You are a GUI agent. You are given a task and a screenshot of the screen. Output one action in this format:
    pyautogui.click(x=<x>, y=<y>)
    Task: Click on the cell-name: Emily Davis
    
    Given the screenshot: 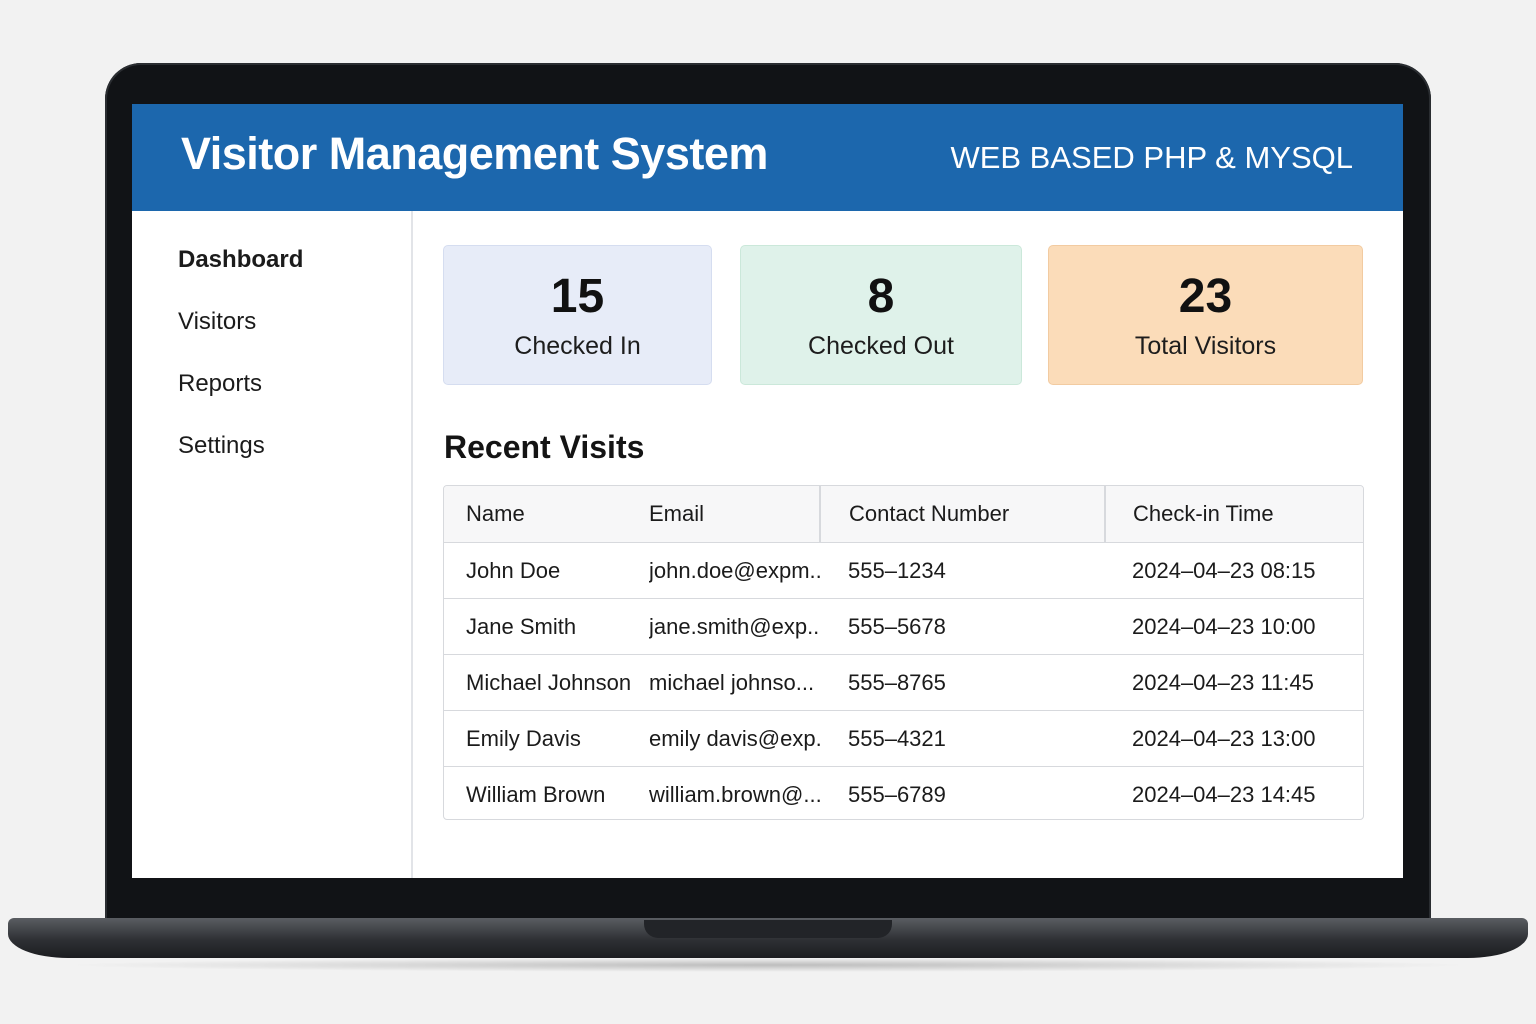 What is the action you would take?
    pyautogui.click(x=546, y=738)
    